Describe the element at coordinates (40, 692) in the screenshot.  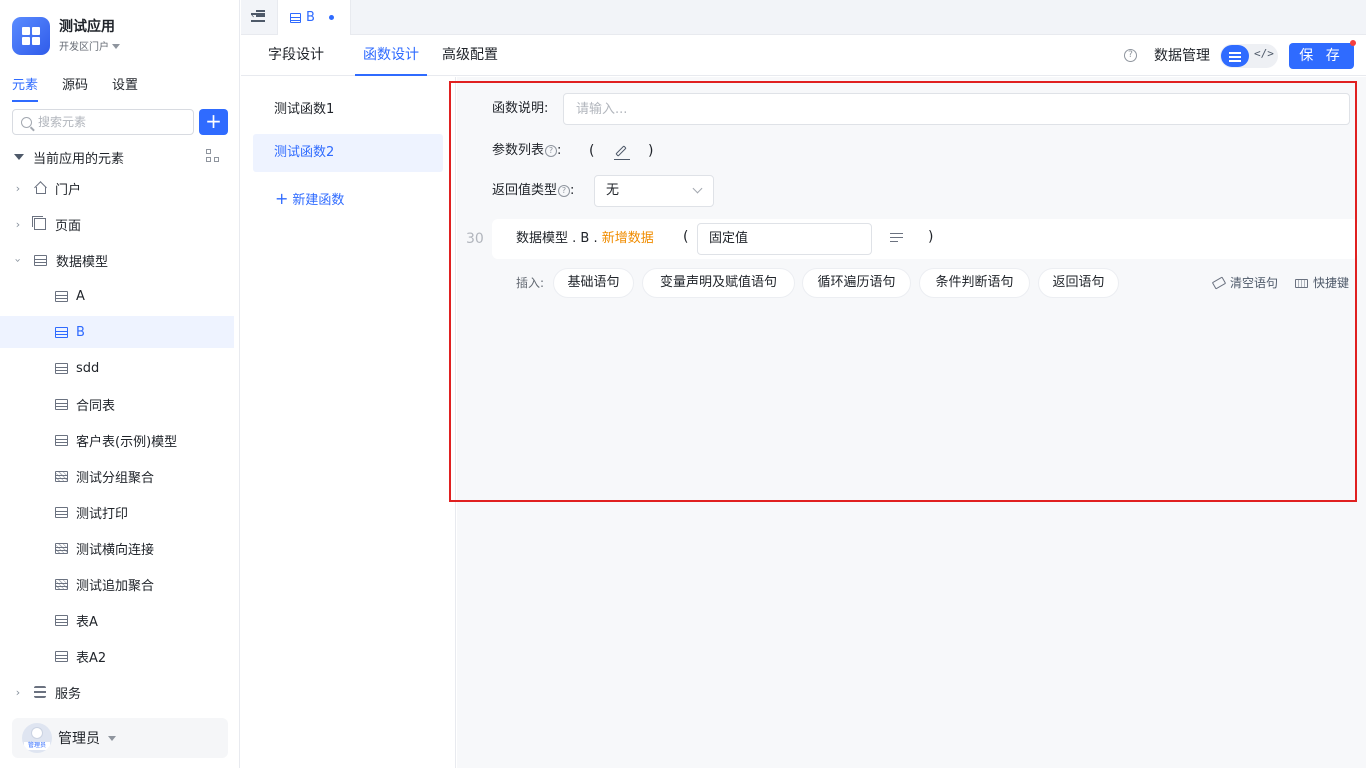
I see `service-icon` at that location.